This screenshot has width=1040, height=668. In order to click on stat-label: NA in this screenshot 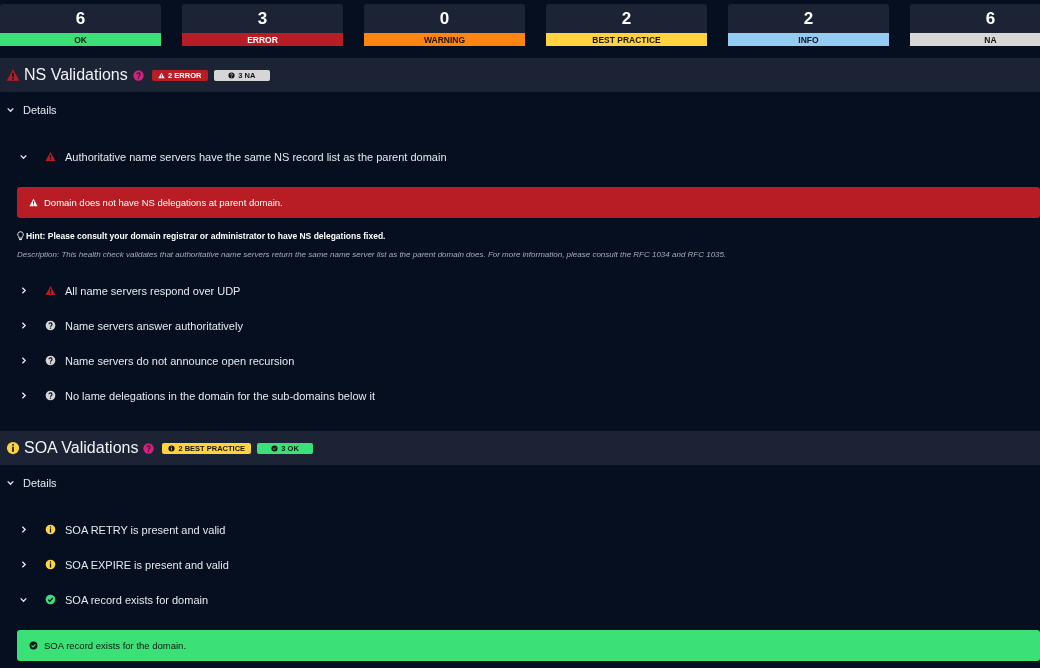, I will do `click(975, 39)`.